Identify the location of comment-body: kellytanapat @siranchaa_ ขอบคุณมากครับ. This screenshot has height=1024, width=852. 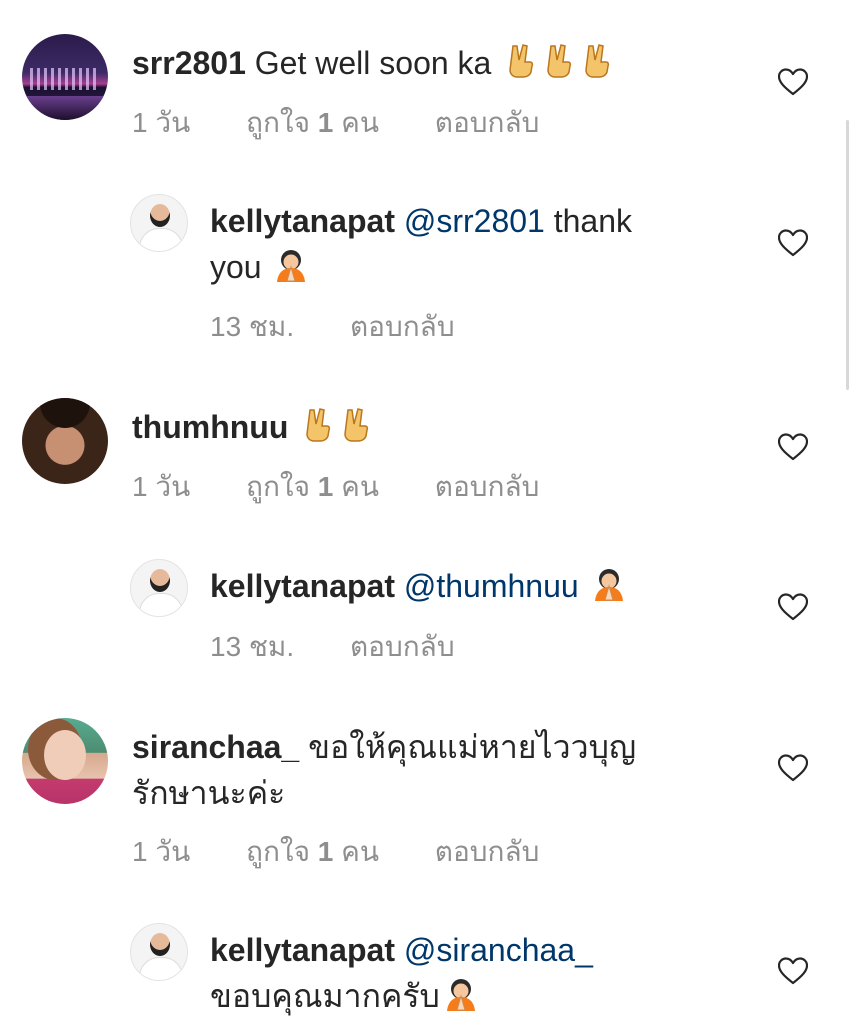
(480, 973).